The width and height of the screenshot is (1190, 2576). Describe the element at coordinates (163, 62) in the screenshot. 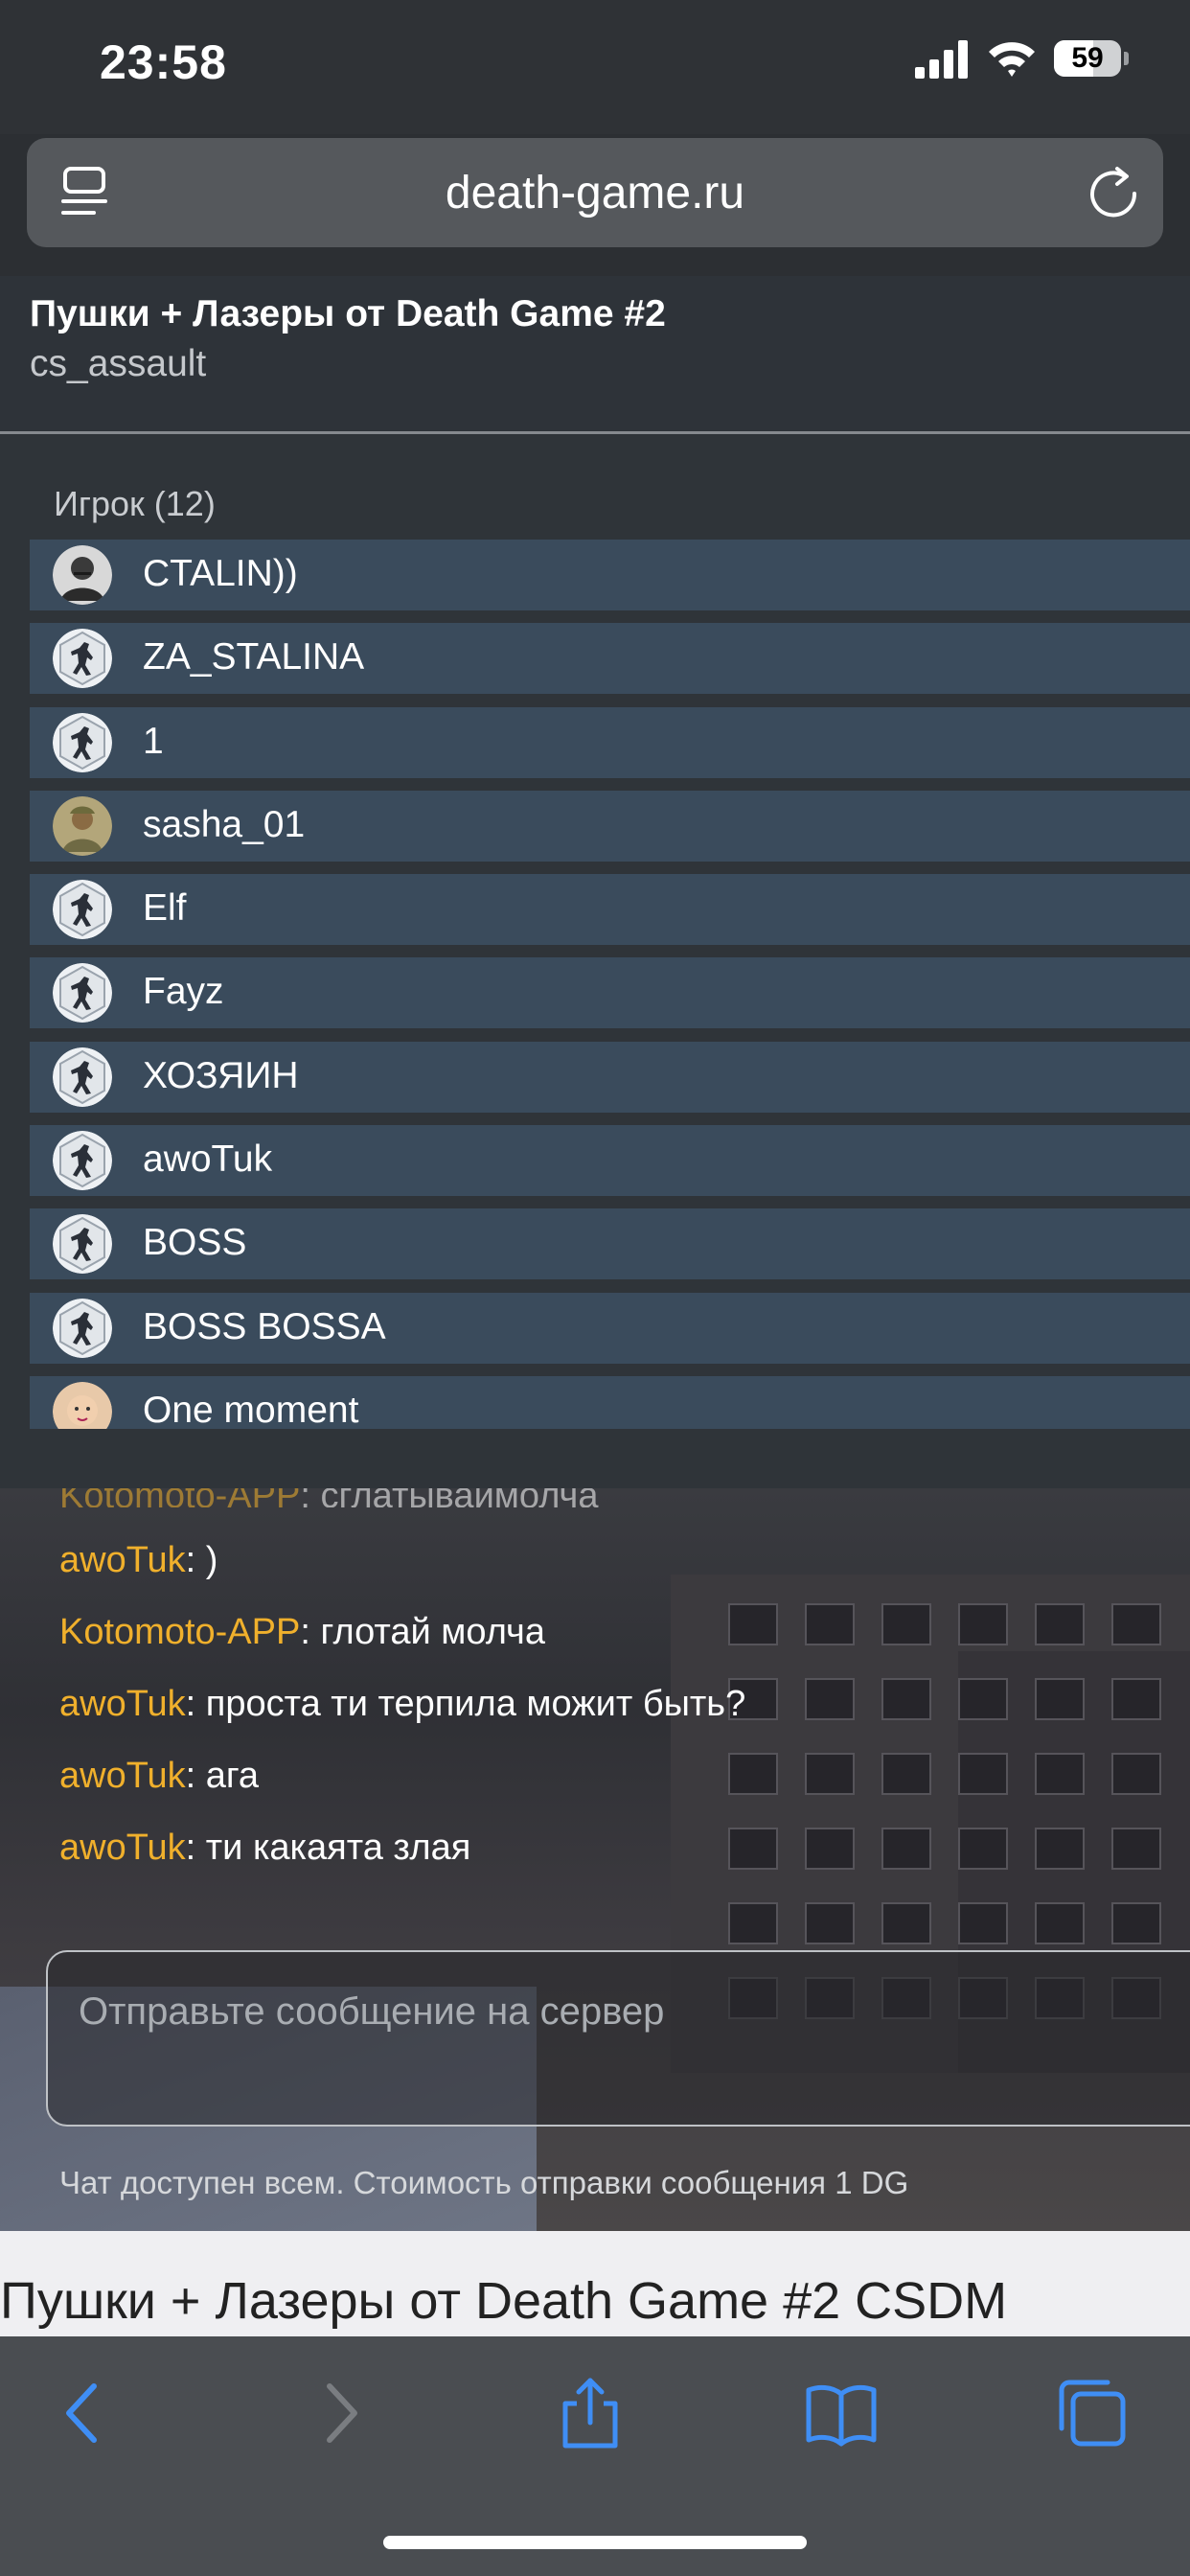

I see `status-time: 23:58` at that location.